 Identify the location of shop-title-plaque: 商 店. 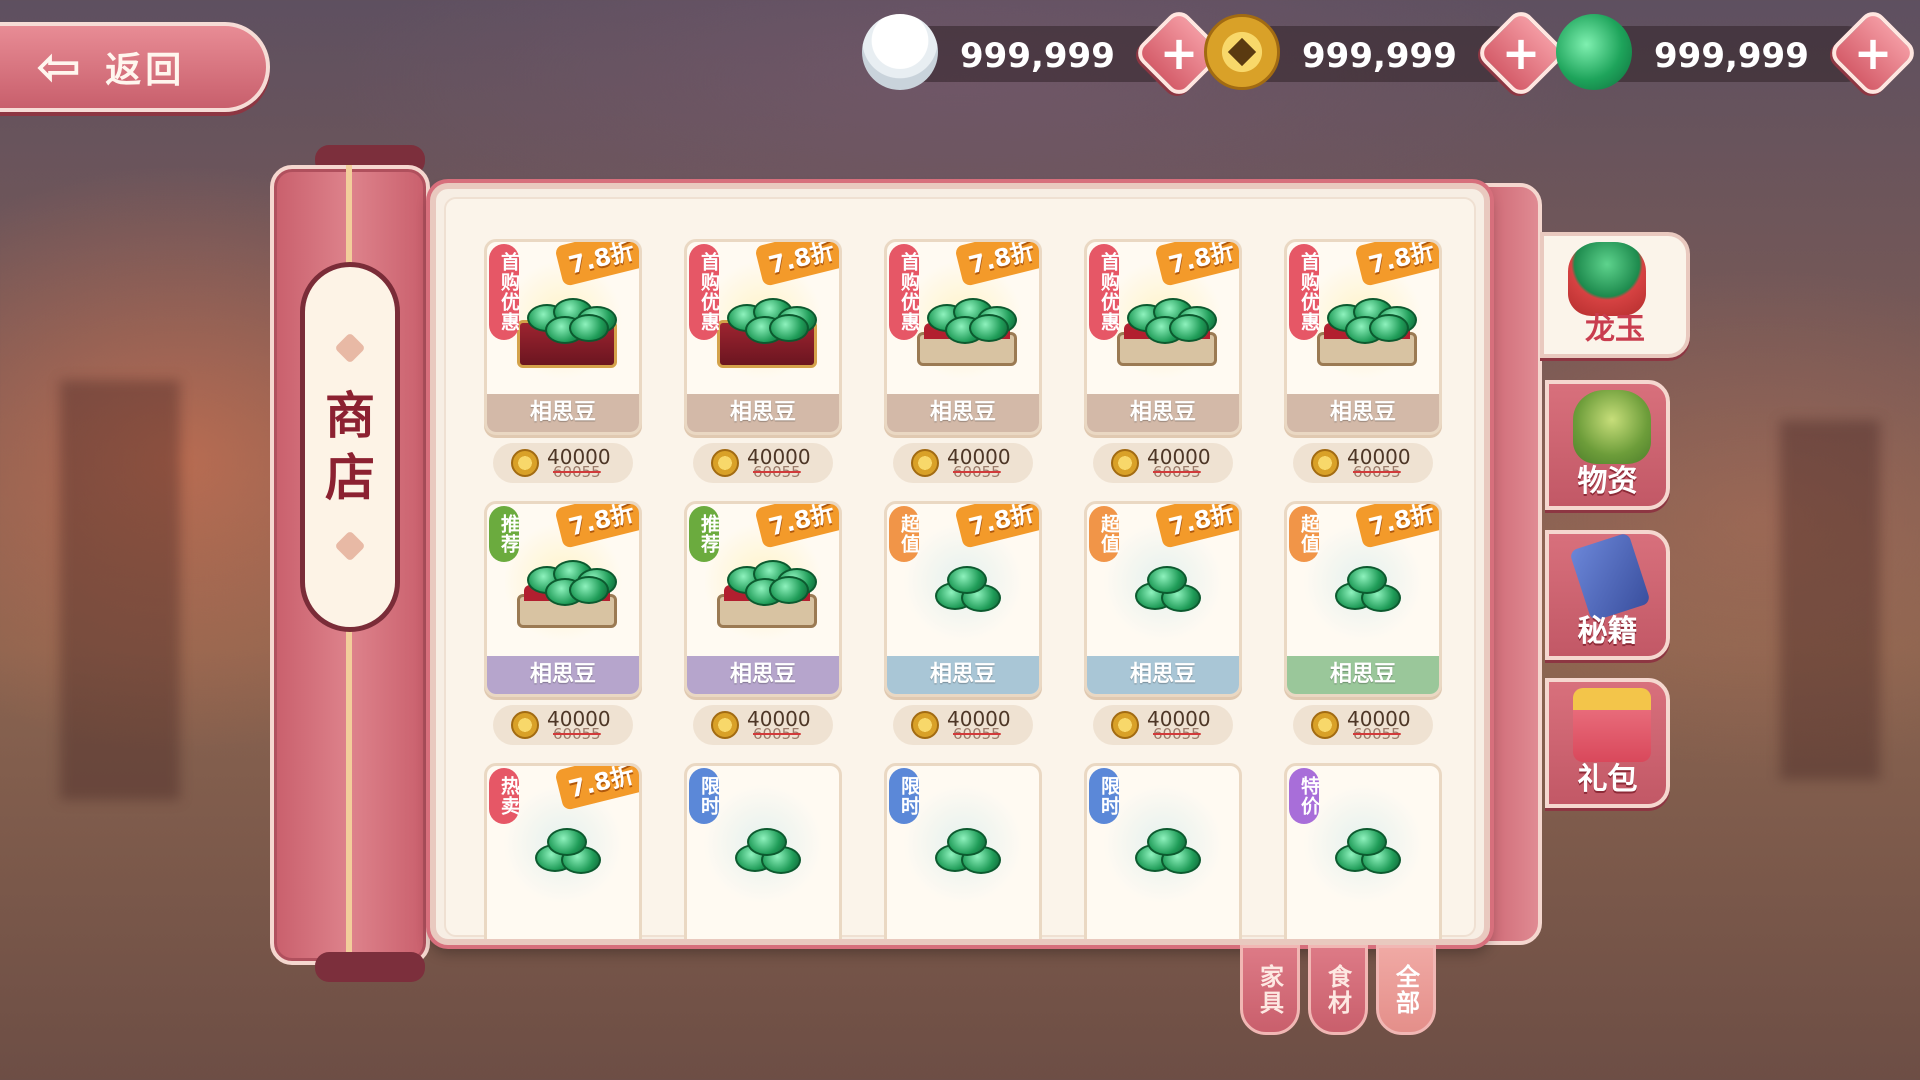
(350, 447).